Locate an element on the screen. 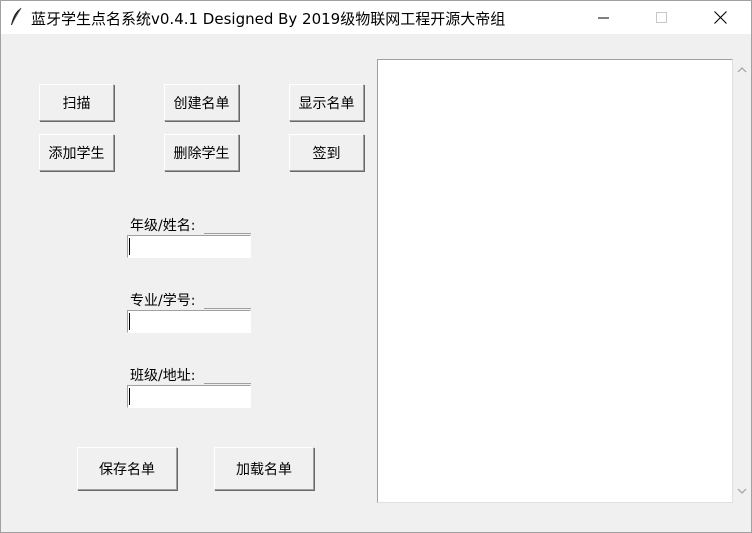 Image resolution: width=752 pixels, height=533 pixels. maximize-button is located at coordinates (662, 17).